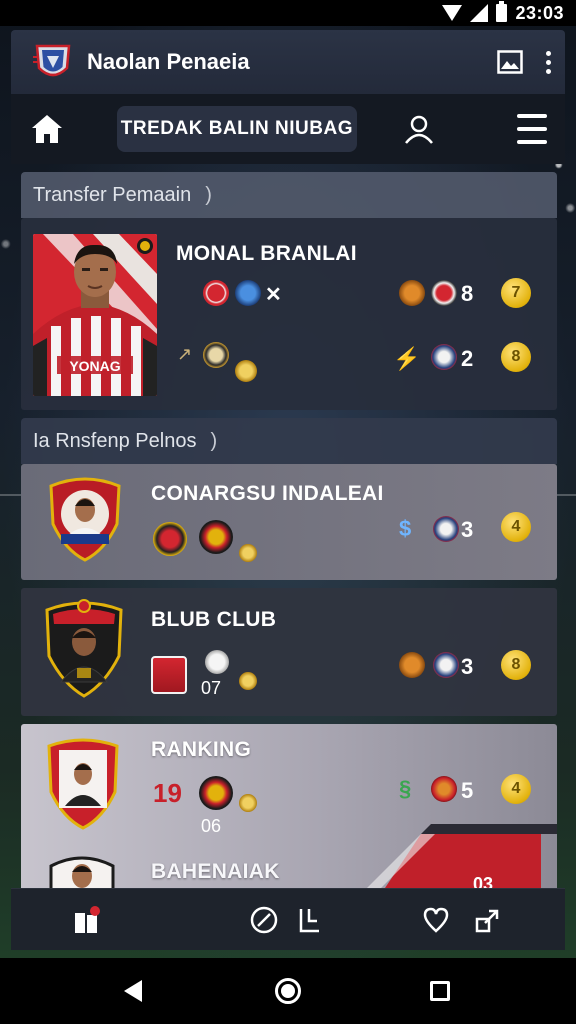  I want to click on ball-icon, so click(217, 662).